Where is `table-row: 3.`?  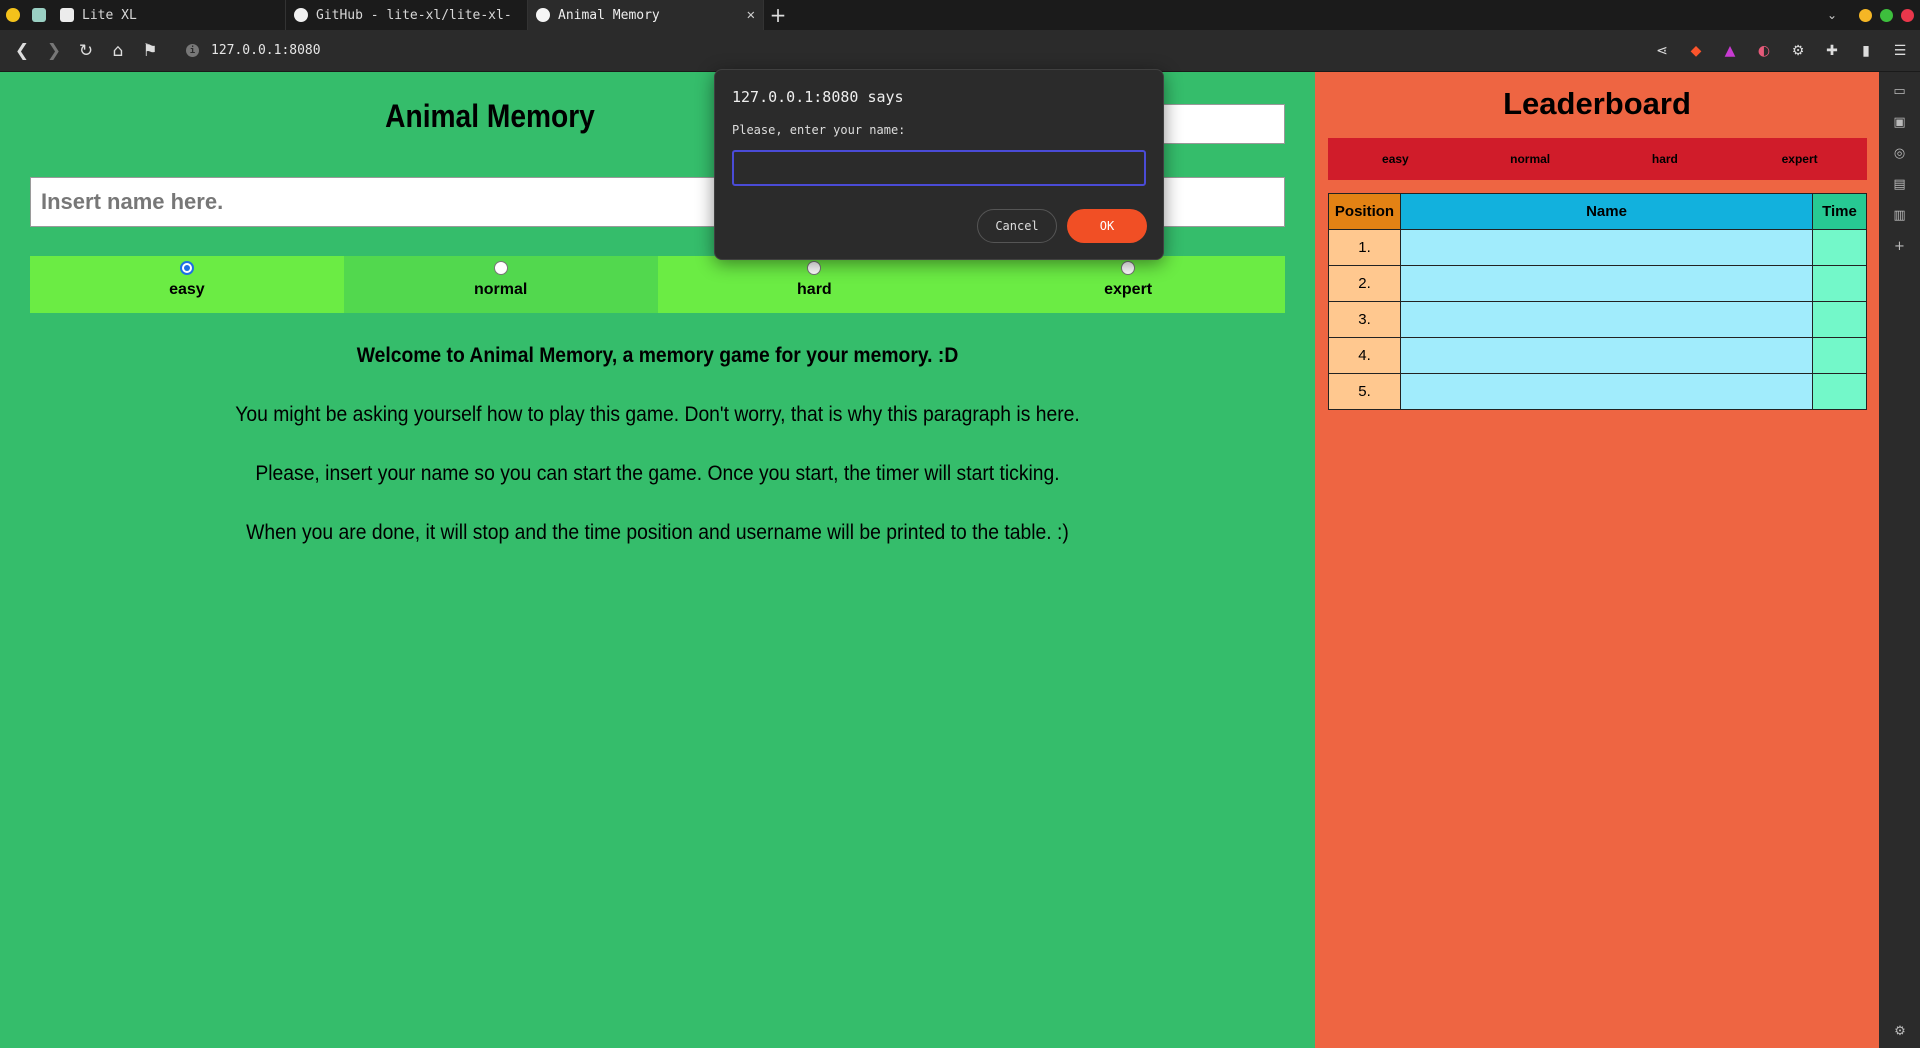
table-row: 3. is located at coordinates (1597, 319).